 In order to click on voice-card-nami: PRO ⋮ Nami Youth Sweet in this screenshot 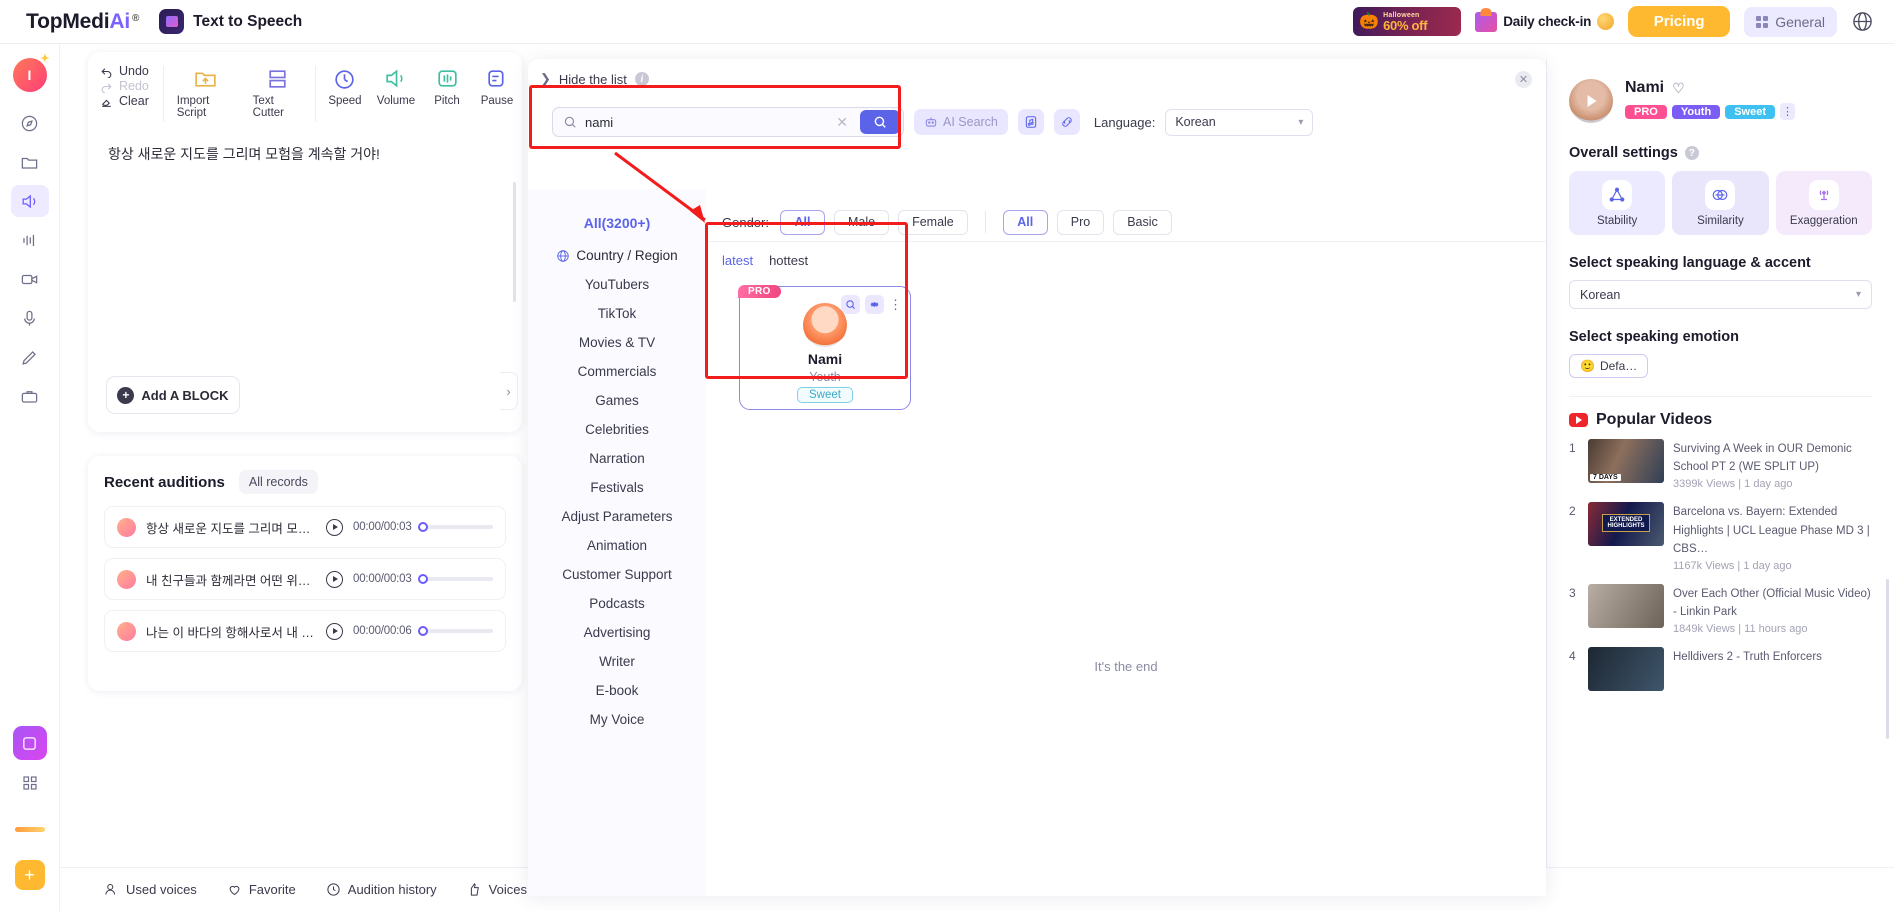, I will do `click(824, 347)`.